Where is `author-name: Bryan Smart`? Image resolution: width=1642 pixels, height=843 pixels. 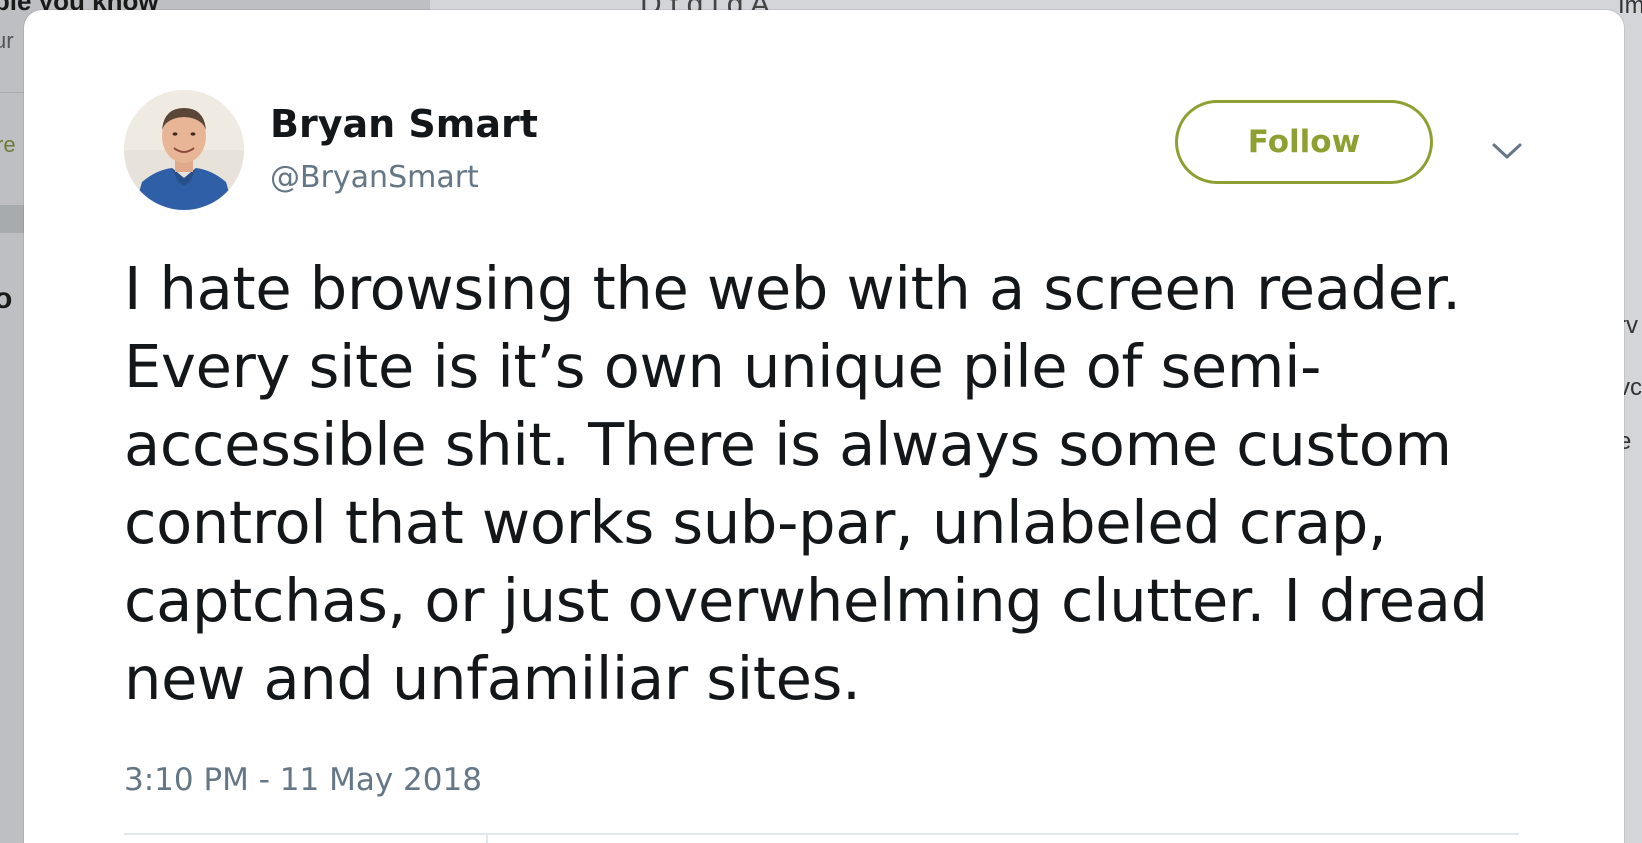
author-name: Bryan Smart is located at coordinates (404, 124).